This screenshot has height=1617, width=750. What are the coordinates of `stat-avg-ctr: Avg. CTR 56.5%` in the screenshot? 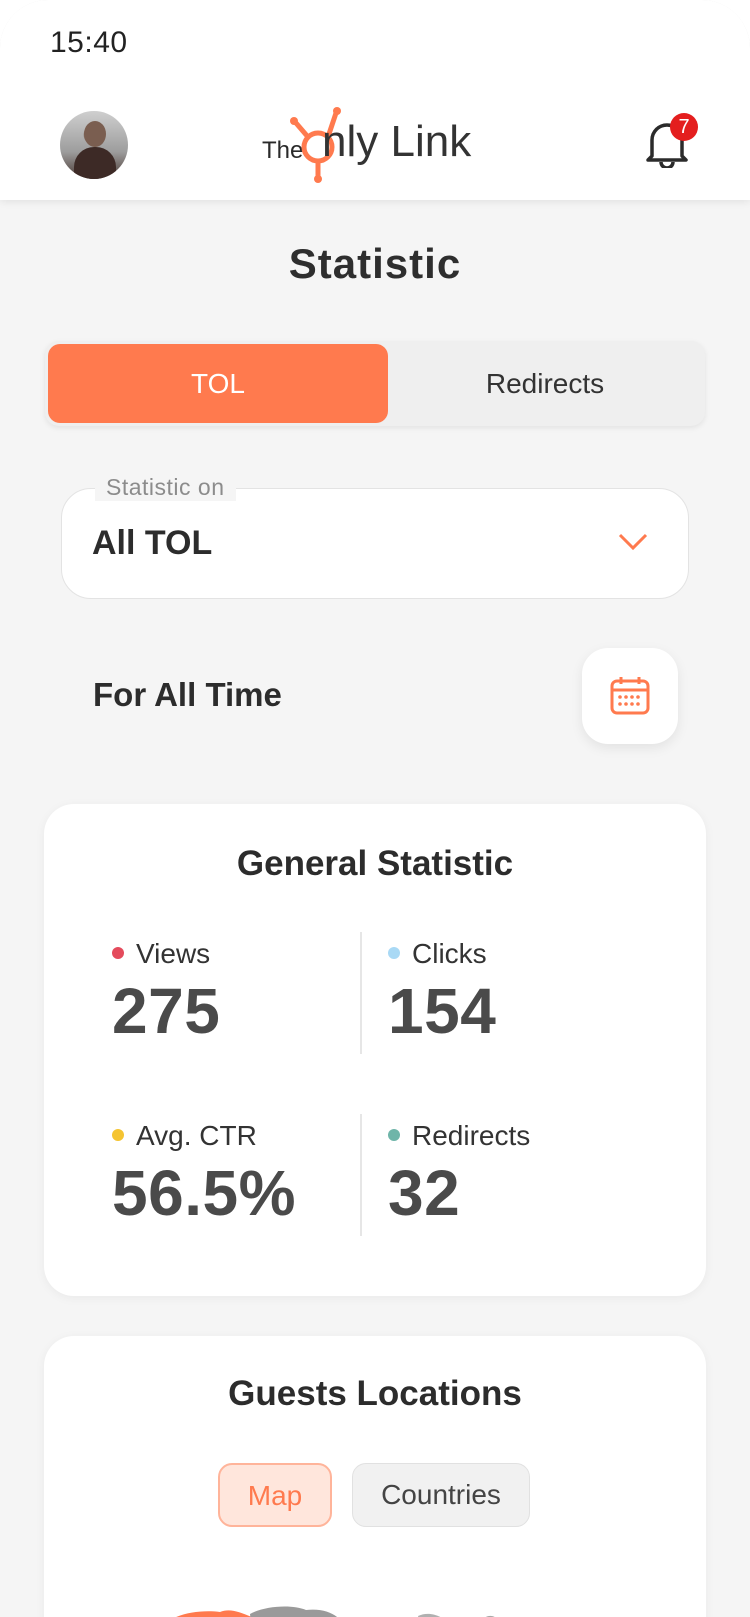 It's located at (204, 1175).